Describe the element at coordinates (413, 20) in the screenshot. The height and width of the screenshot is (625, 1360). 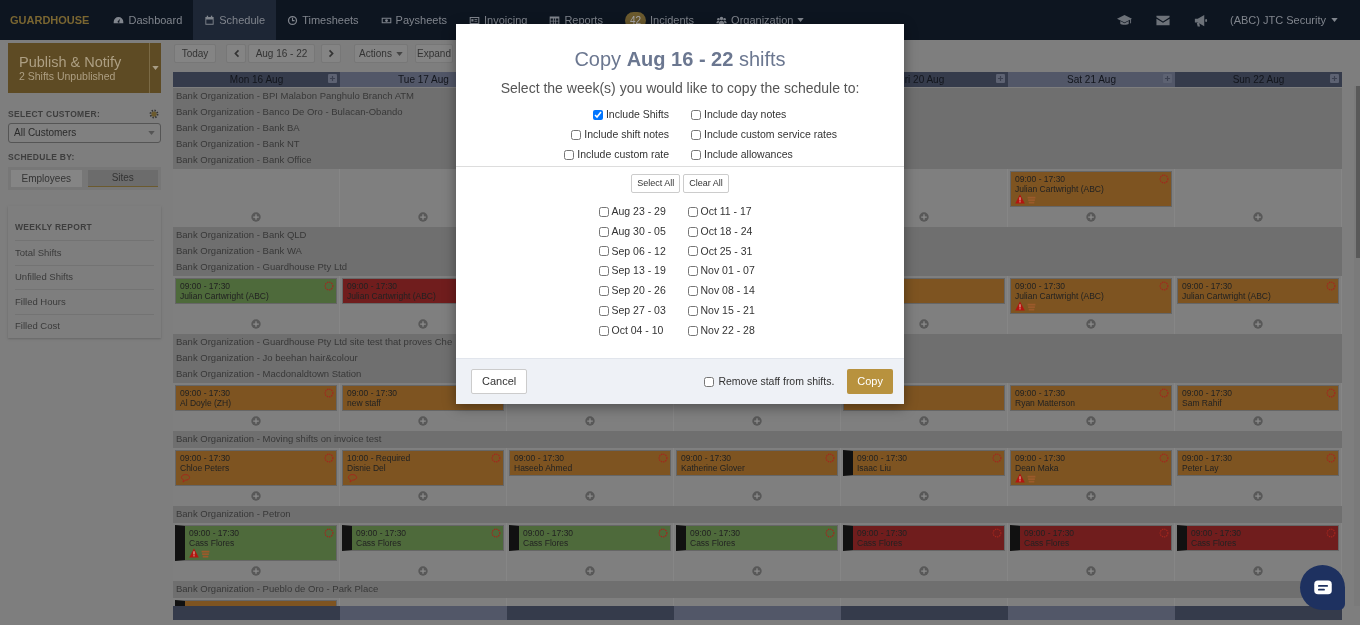
I see `nav-link: Paysheets` at that location.